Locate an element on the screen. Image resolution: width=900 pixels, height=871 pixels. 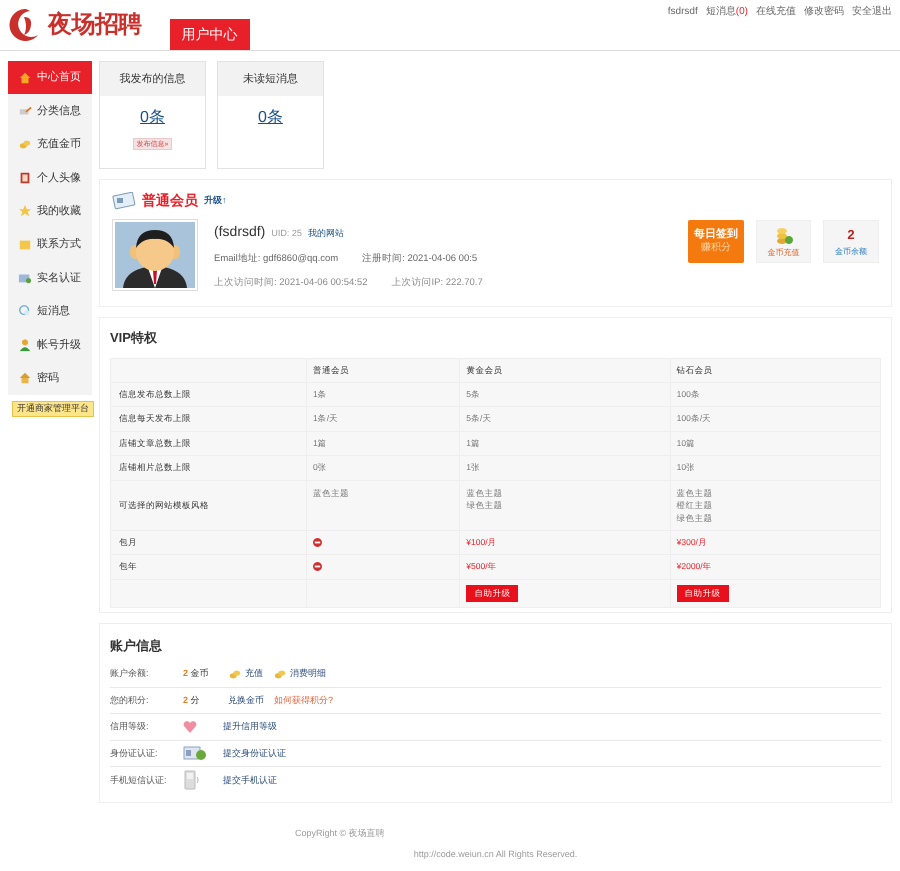
account-link: 提交手机认证 is located at coordinates (250, 780).